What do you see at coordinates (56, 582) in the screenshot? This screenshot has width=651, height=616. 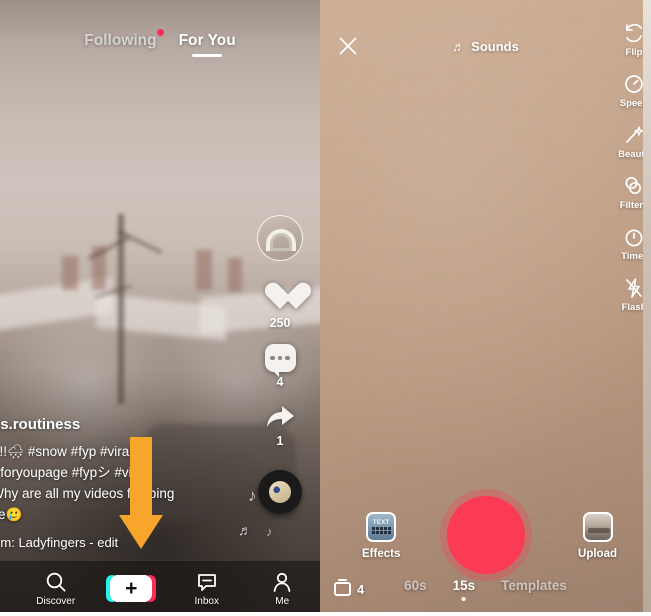 I see `search-icon` at bounding box center [56, 582].